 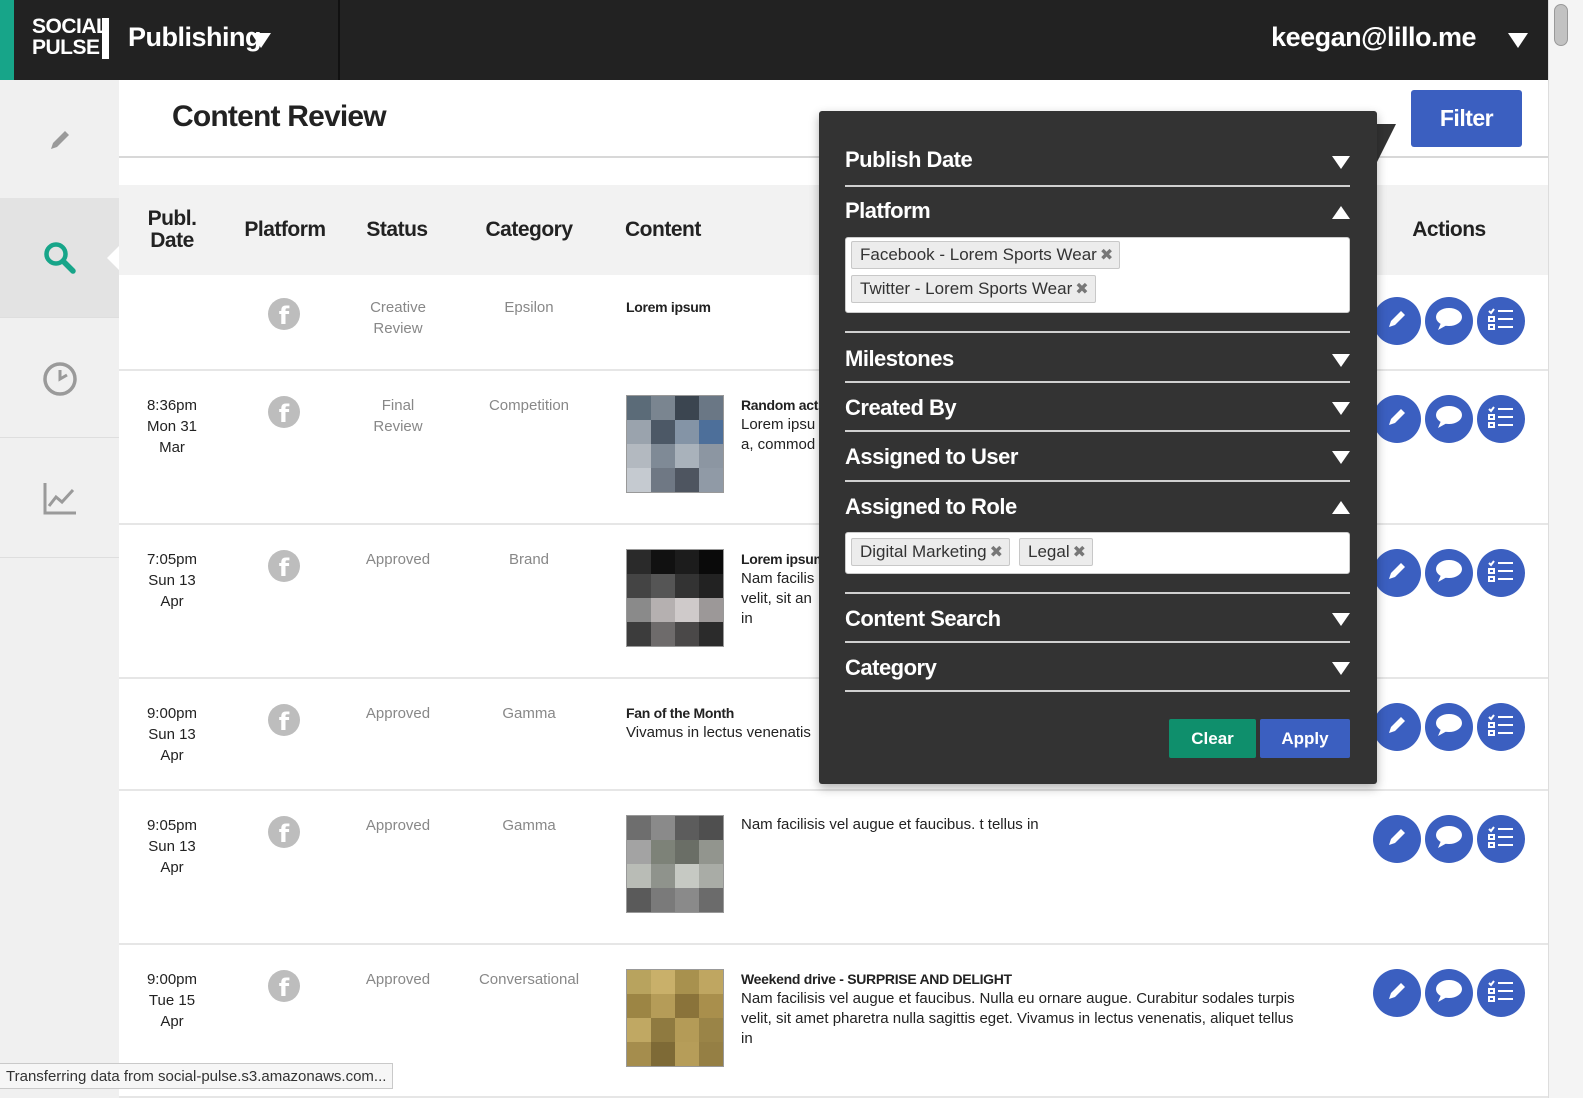 I want to click on status-line2: Review, so click(x=398, y=426).